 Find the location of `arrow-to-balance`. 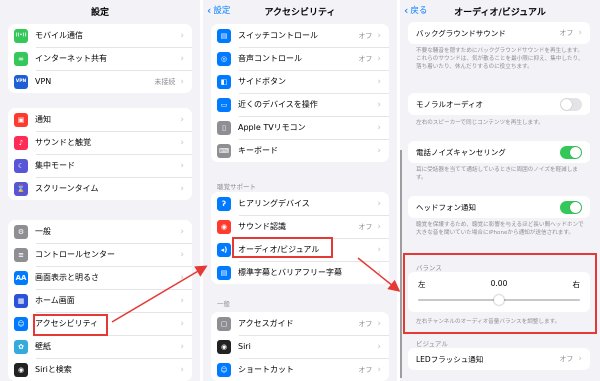

arrow-to-balance is located at coordinates (379, 274).